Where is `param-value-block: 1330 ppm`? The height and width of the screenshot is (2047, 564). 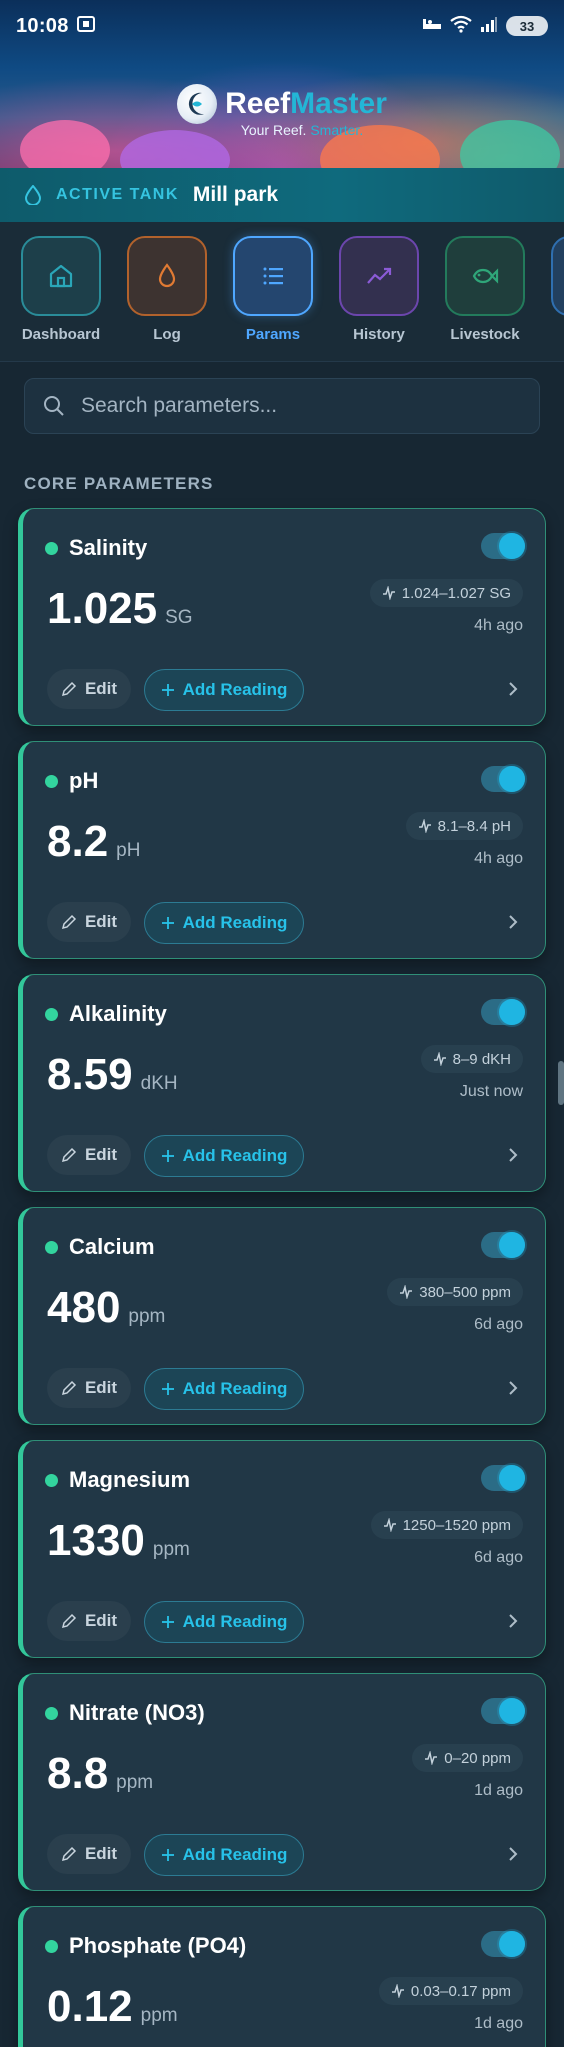 param-value-block: 1330 ppm is located at coordinates (118, 1541).